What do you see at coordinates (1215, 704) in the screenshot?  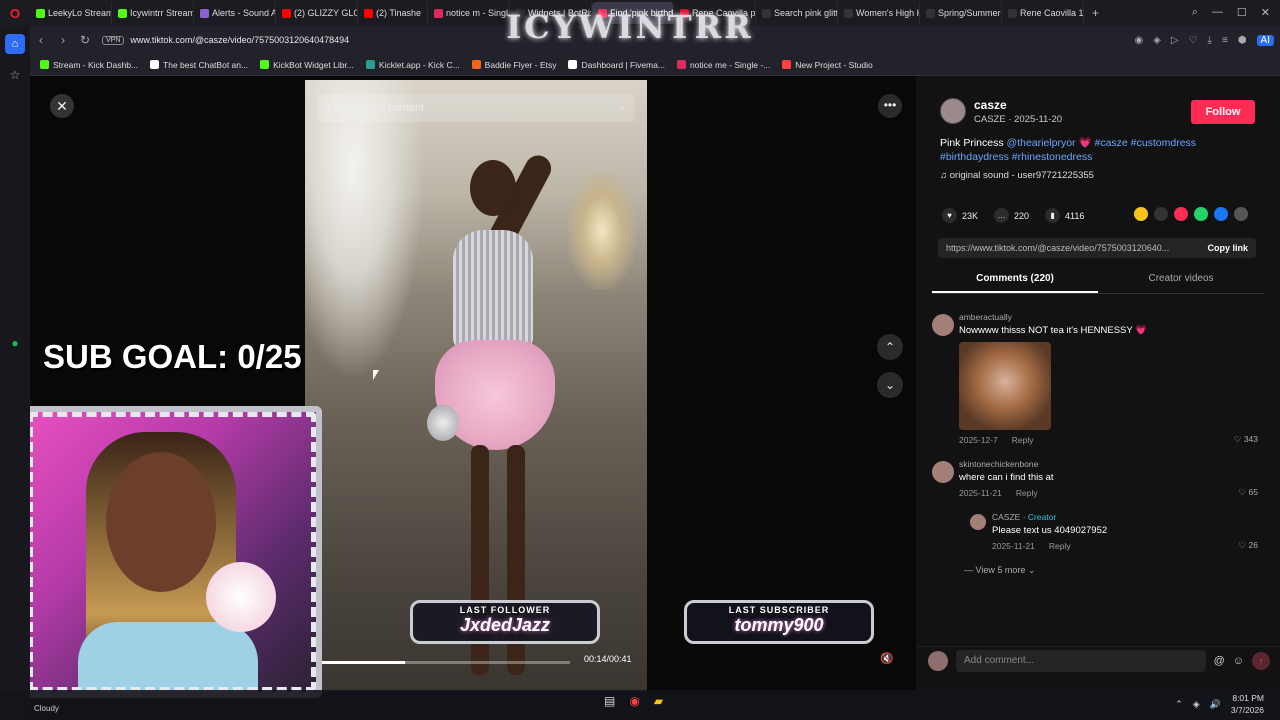 I see `volume-icon: 🔊` at bounding box center [1215, 704].